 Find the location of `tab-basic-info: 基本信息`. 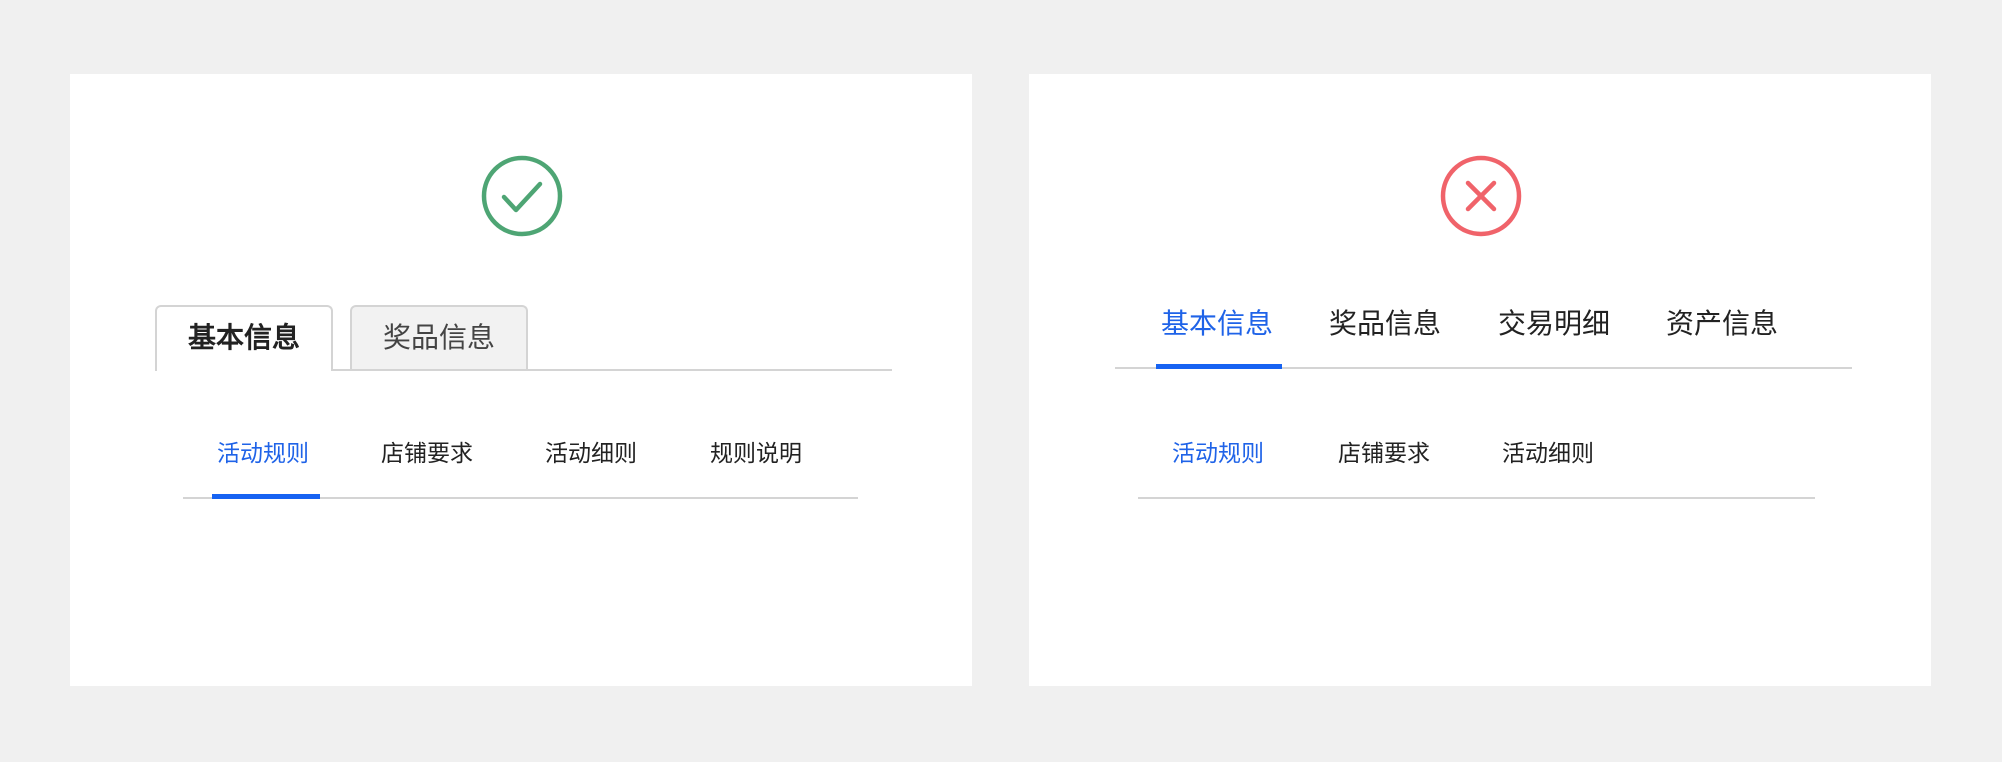

tab-basic-info: 基本信息 is located at coordinates (1217, 324).